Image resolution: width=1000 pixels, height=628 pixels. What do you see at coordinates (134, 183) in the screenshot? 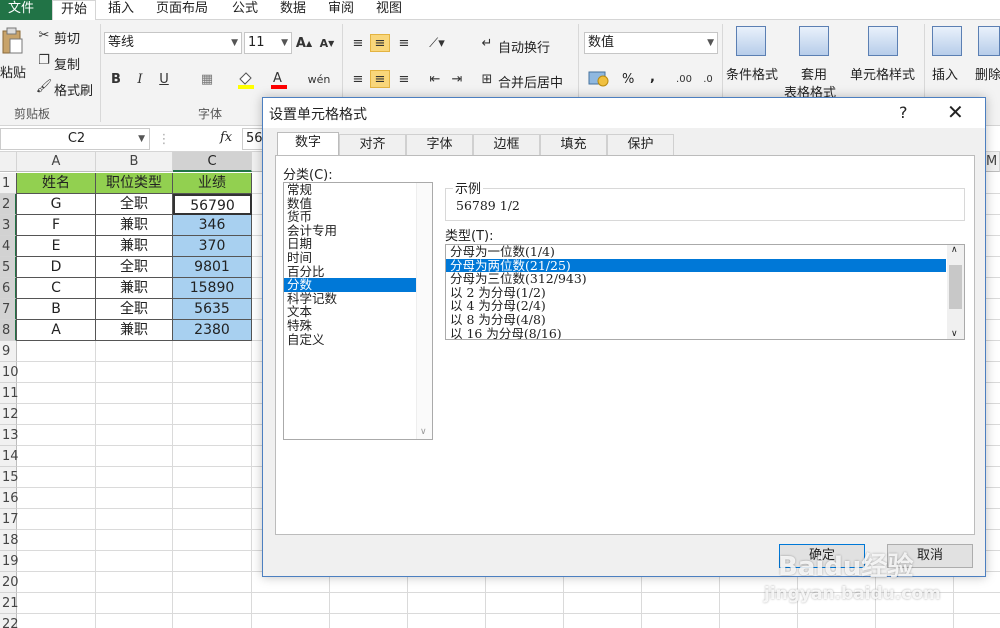
I see `header-cell: 职位类型` at bounding box center [134, 183].